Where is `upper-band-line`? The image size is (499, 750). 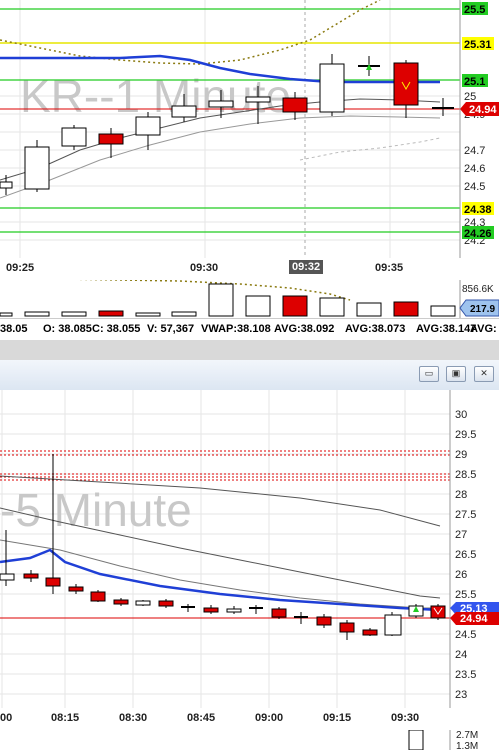
upper-band-line is located at coordinates (190, 32).